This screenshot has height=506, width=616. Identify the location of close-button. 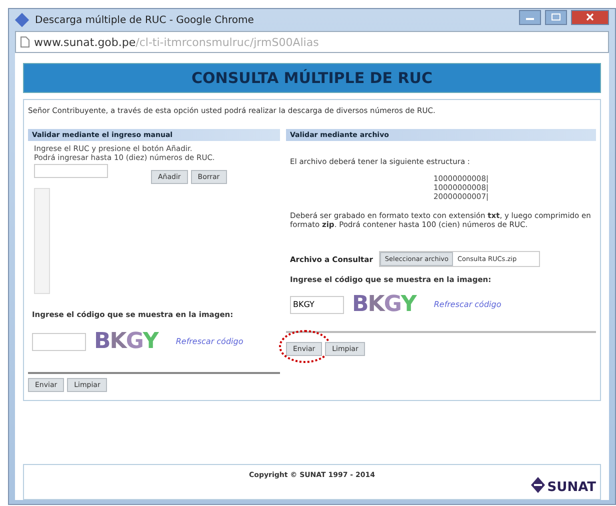
(590, 17).